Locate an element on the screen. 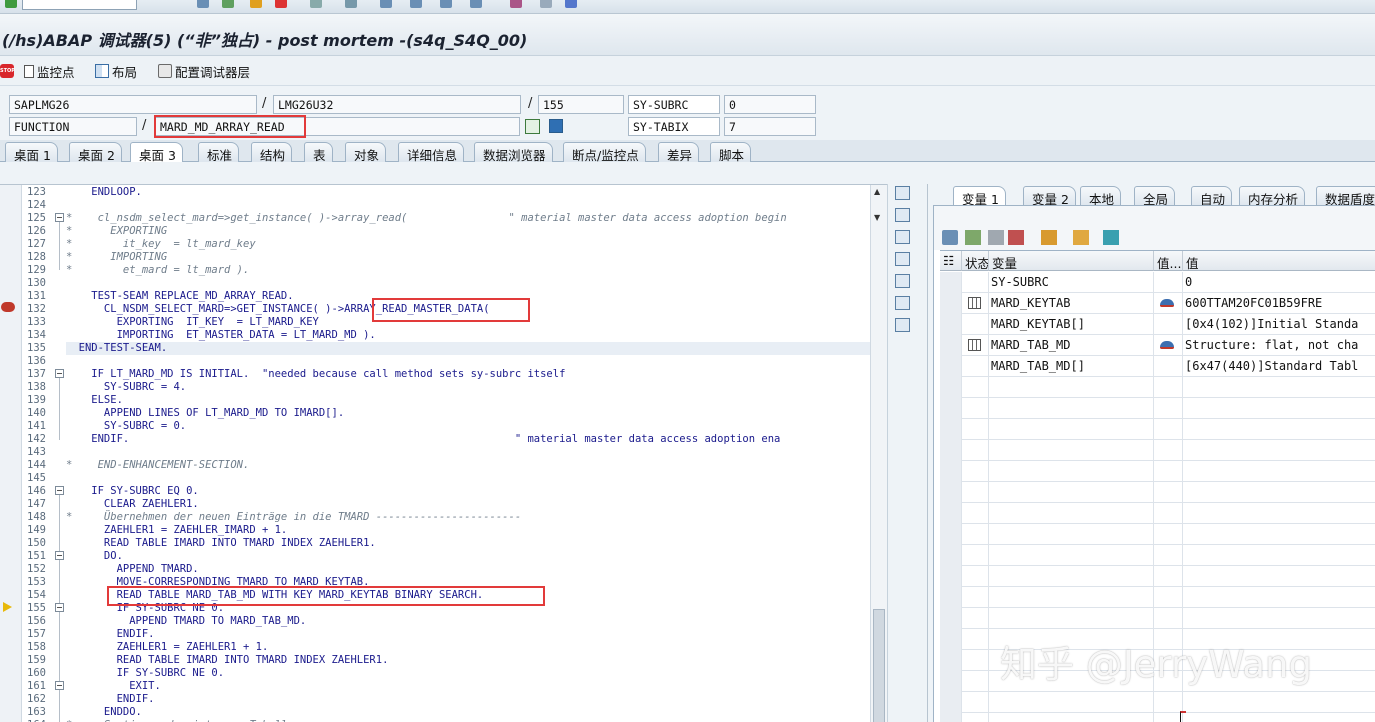 This screenshot has width=1375, height=722. code-line: IMPORTING ET_MASTER_DATA = LT_MARD_MD ). is located at coordinates (221, 335).